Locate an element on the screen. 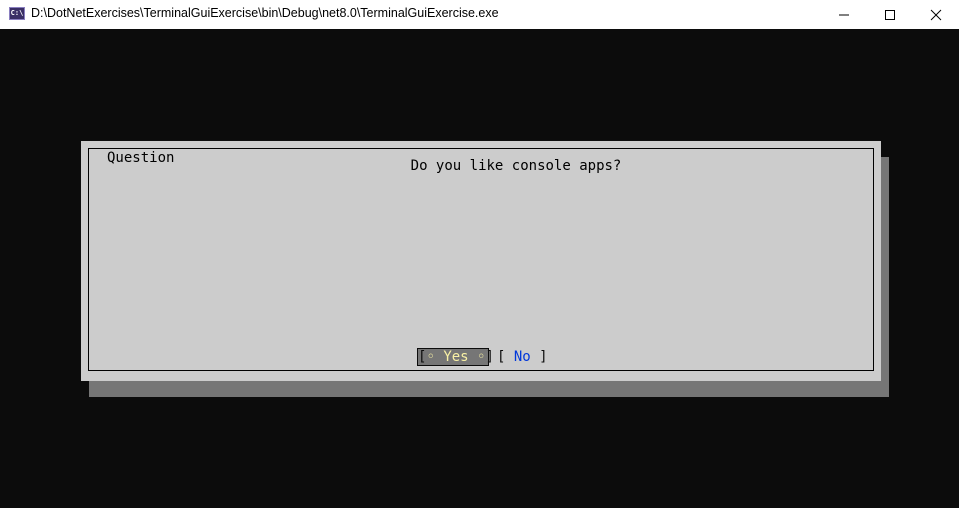 The image size is (959, 508). app-icon: C:\ is located at coordinates (17, 13).